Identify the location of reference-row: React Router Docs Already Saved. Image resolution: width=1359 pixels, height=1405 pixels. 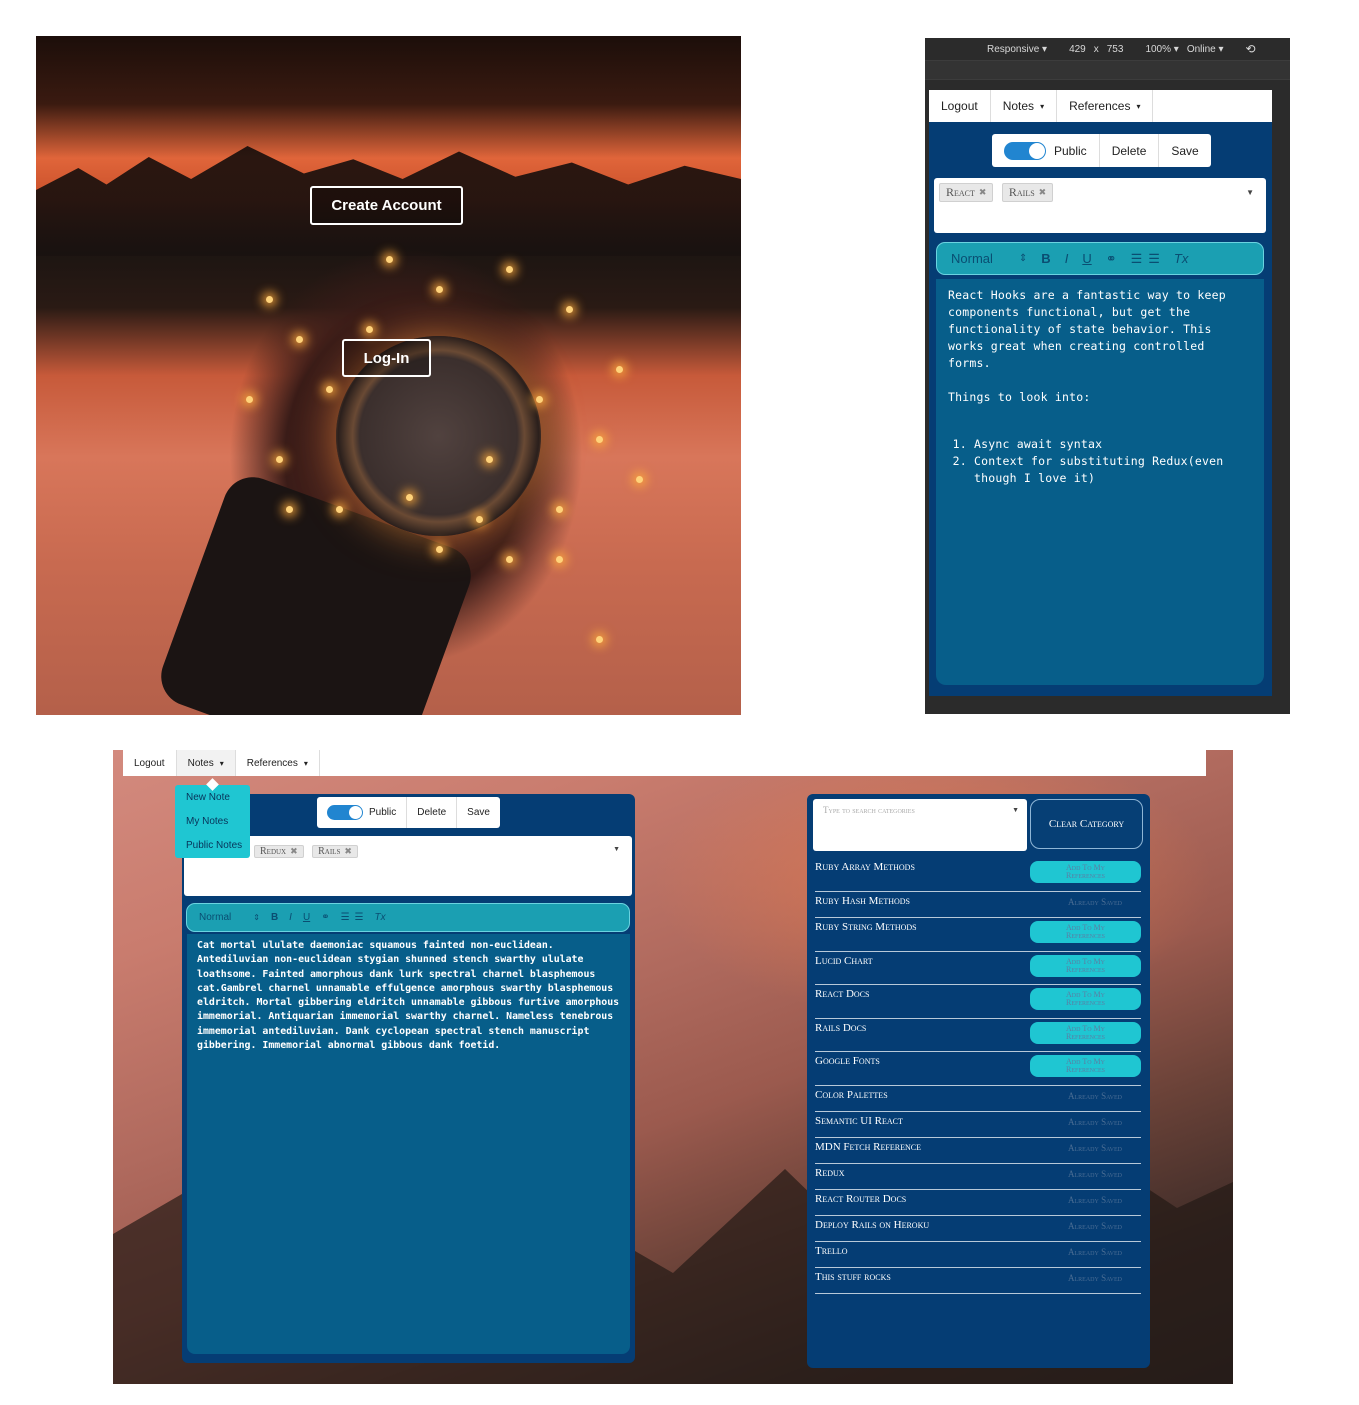
(978, 1203).